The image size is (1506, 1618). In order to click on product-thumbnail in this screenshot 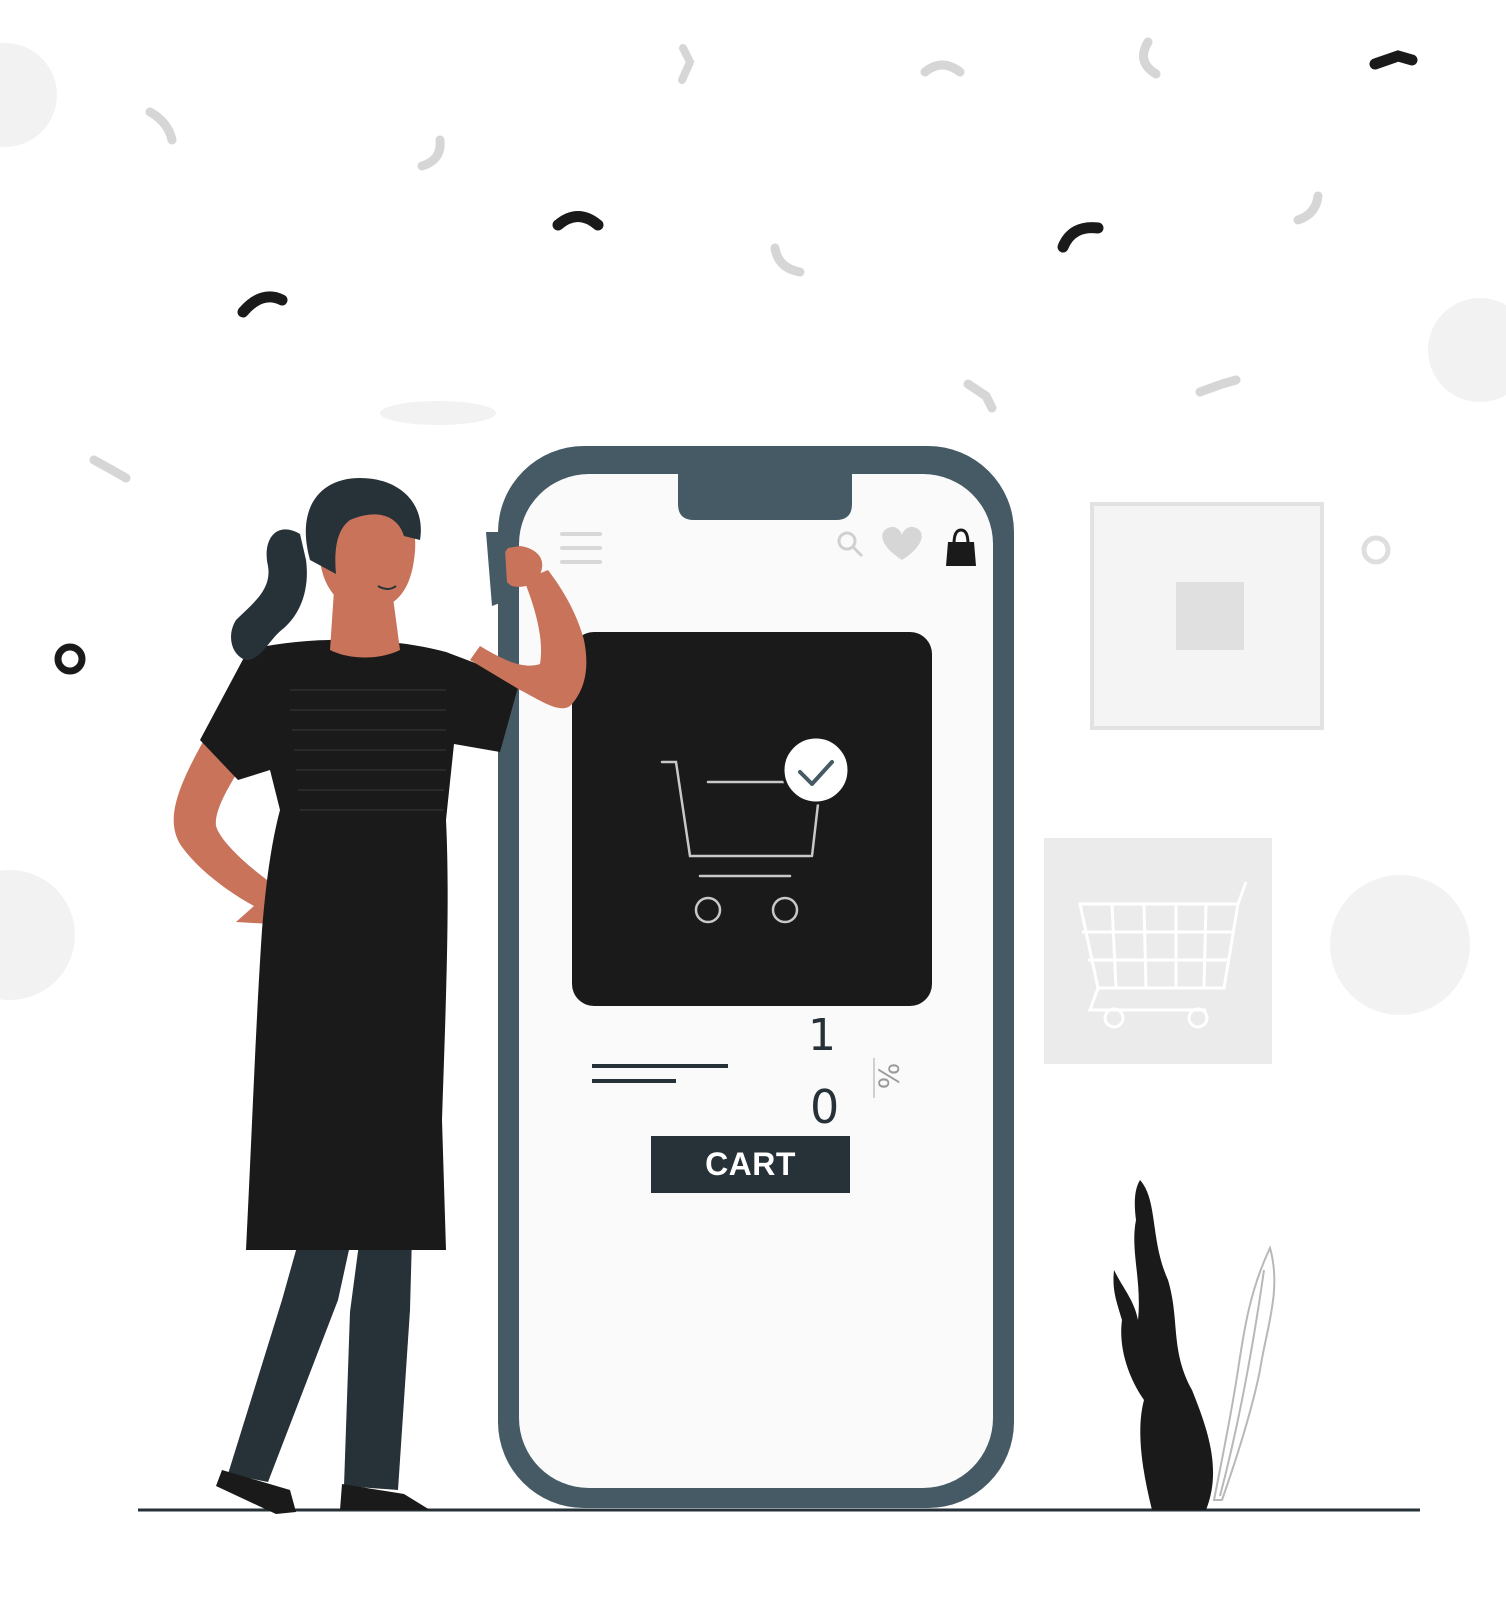, I will do `click(1210, 616)`.